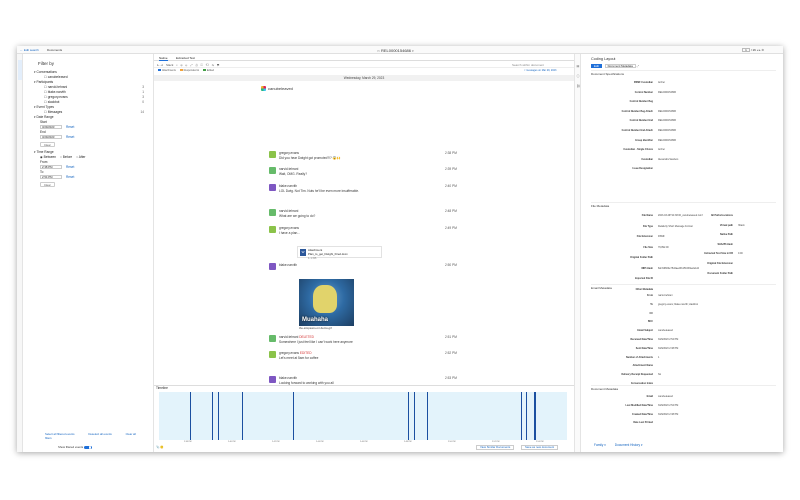  Describe the element at coordinates (641, 102) in the screenshot. I see `field-label: Control Number Beg` at that location.